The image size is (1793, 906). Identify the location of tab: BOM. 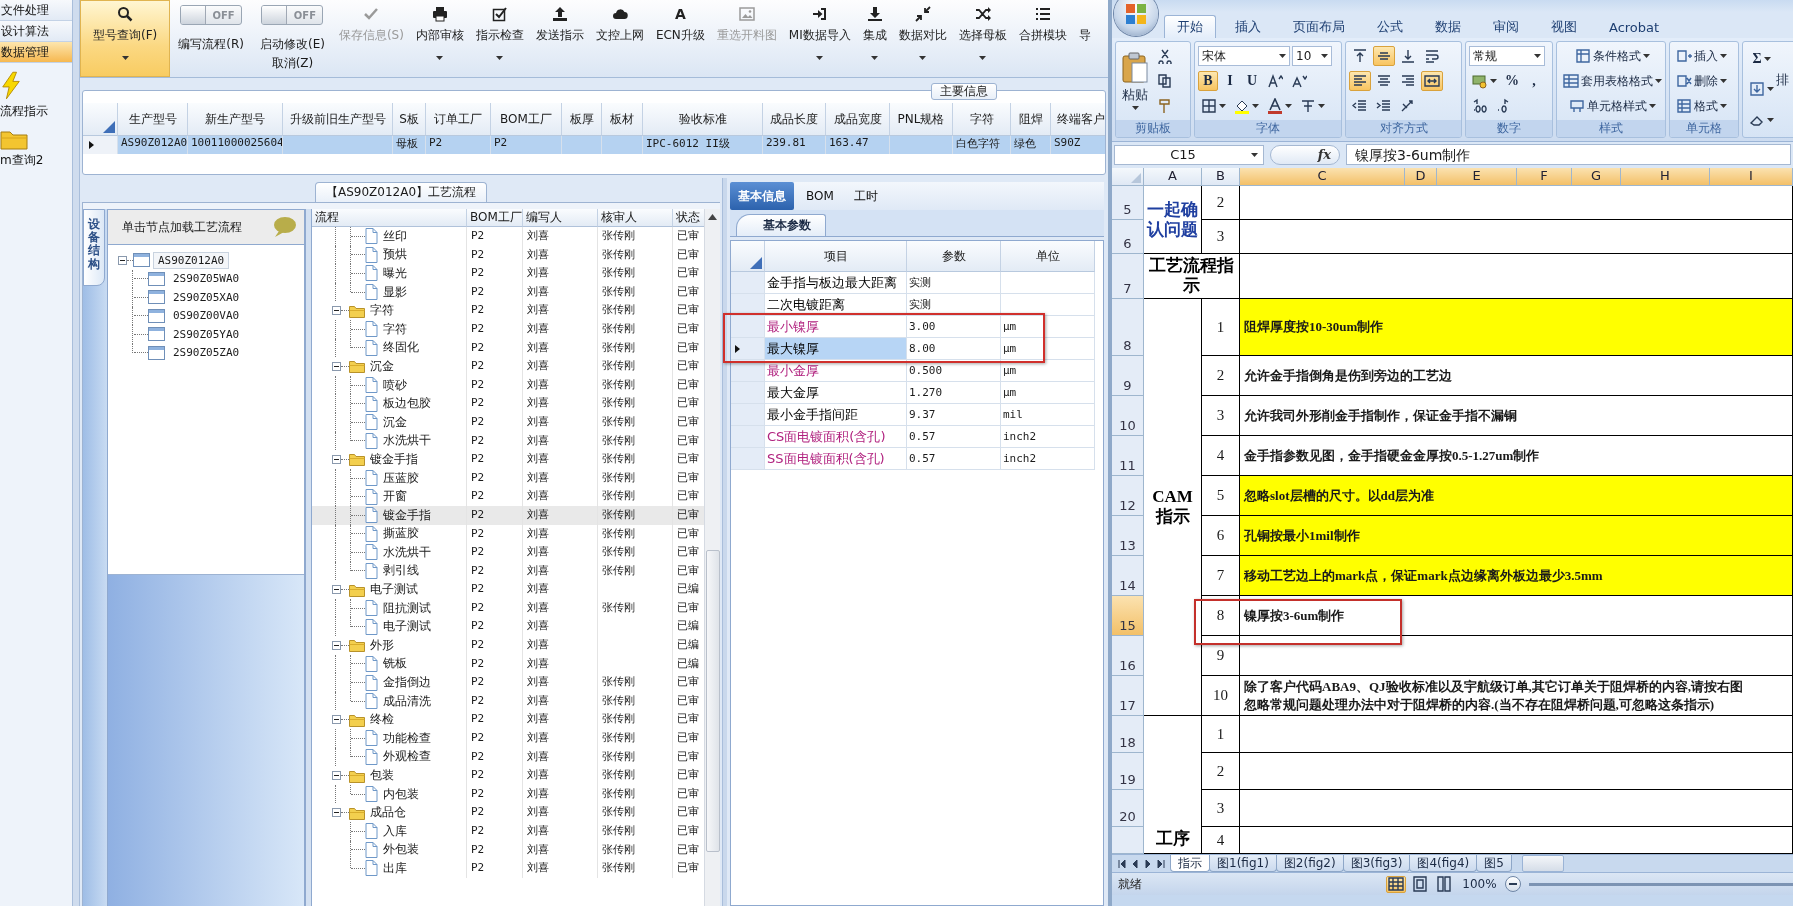
(820, 196).